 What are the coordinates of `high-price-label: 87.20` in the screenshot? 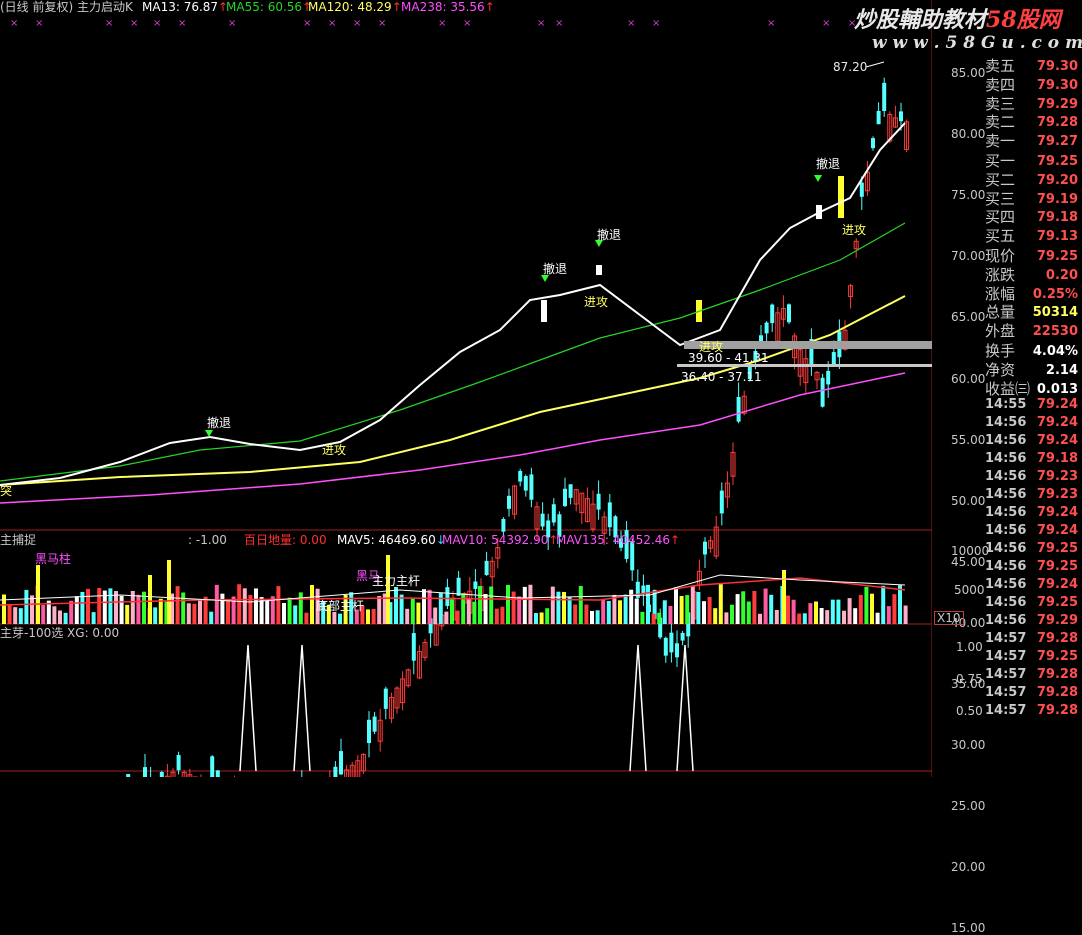 It's located at (850, 67).